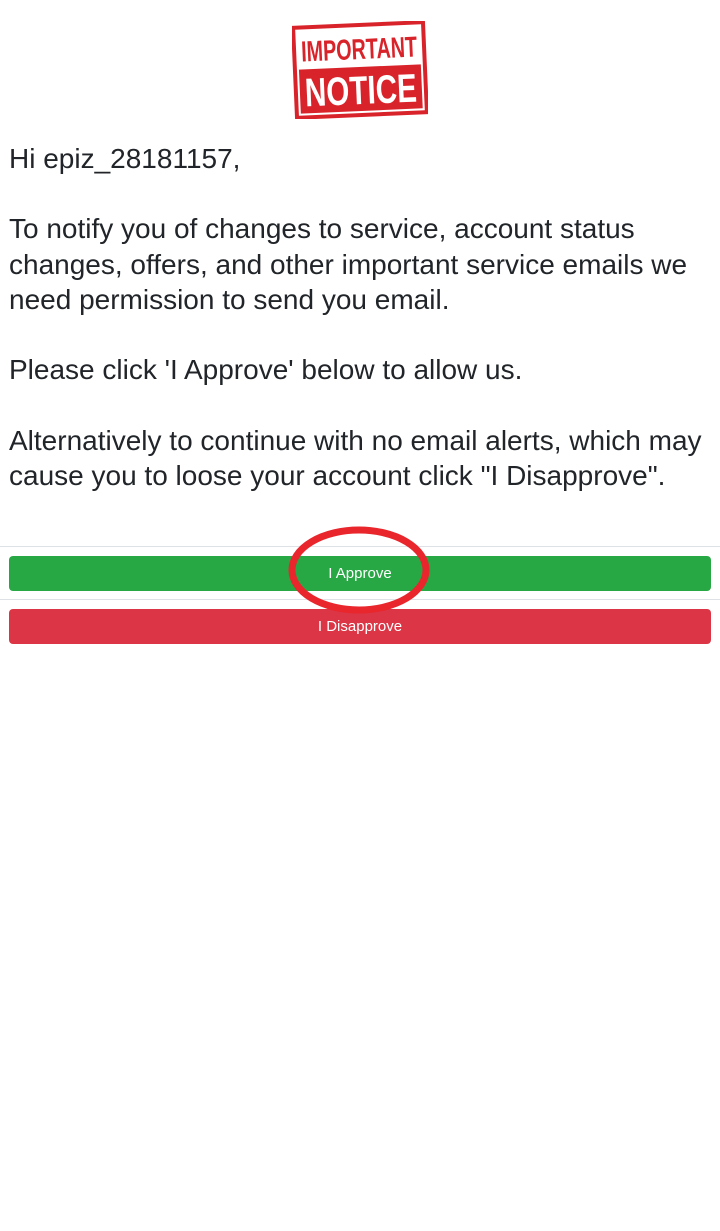  What do you see at coordinates (360, 573) in the screenshot?
I see `approve-button: I Approve` at bounding box center [360, 573].